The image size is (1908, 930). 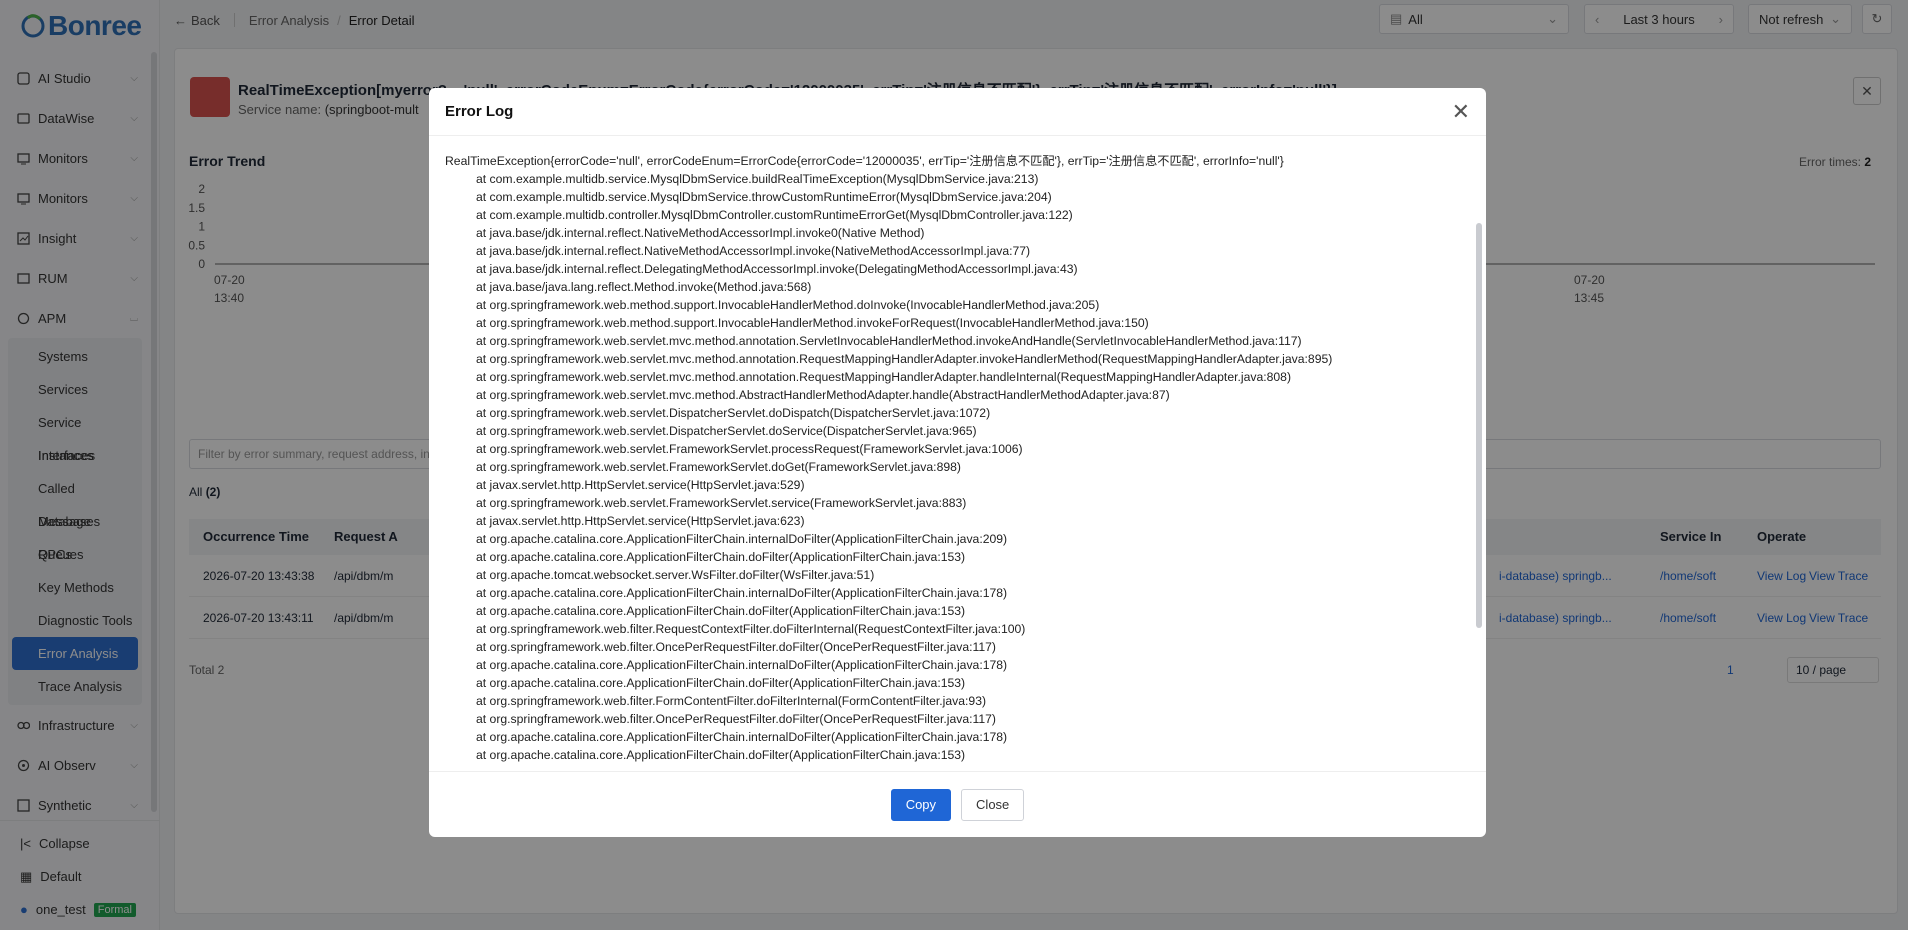 I want to click on dialog-header: Error Log ✕, so click(x=957, y=112).